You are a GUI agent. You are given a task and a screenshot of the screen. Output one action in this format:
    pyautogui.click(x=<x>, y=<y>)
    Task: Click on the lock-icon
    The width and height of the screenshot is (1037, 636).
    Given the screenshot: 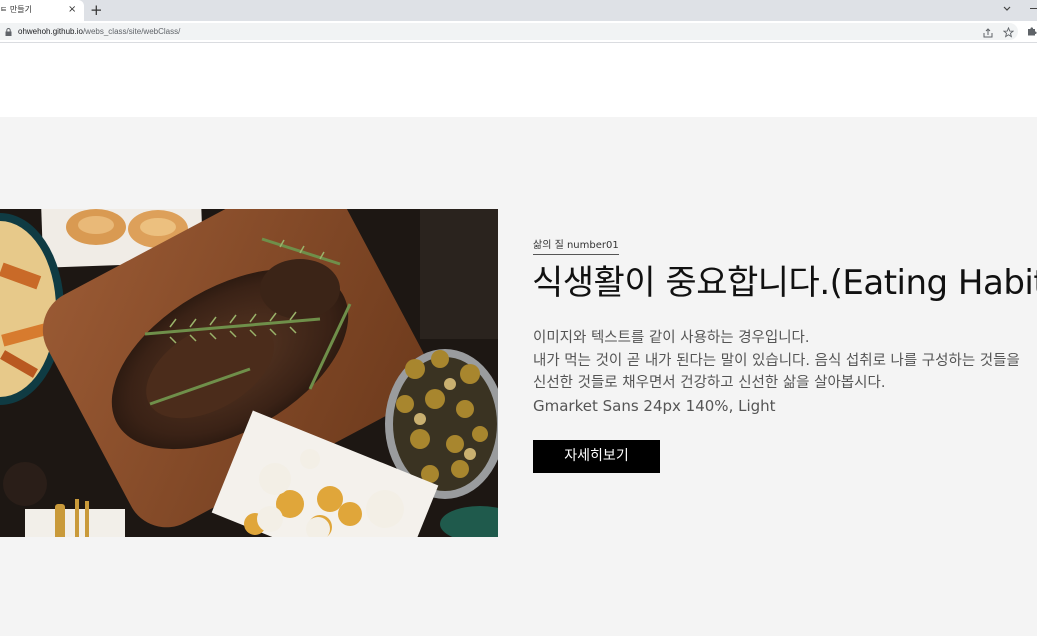 What is the action you would take?
    pyautogui.click(x=8, y=32)
    